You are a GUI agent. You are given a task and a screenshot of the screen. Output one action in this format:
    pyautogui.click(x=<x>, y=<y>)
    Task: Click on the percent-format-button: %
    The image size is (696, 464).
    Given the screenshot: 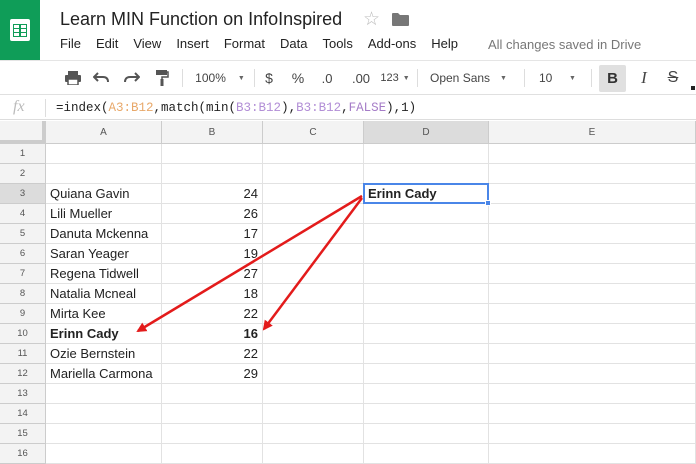 What is the action you would take?
    pyautogui.click(x=298, y=78)
    